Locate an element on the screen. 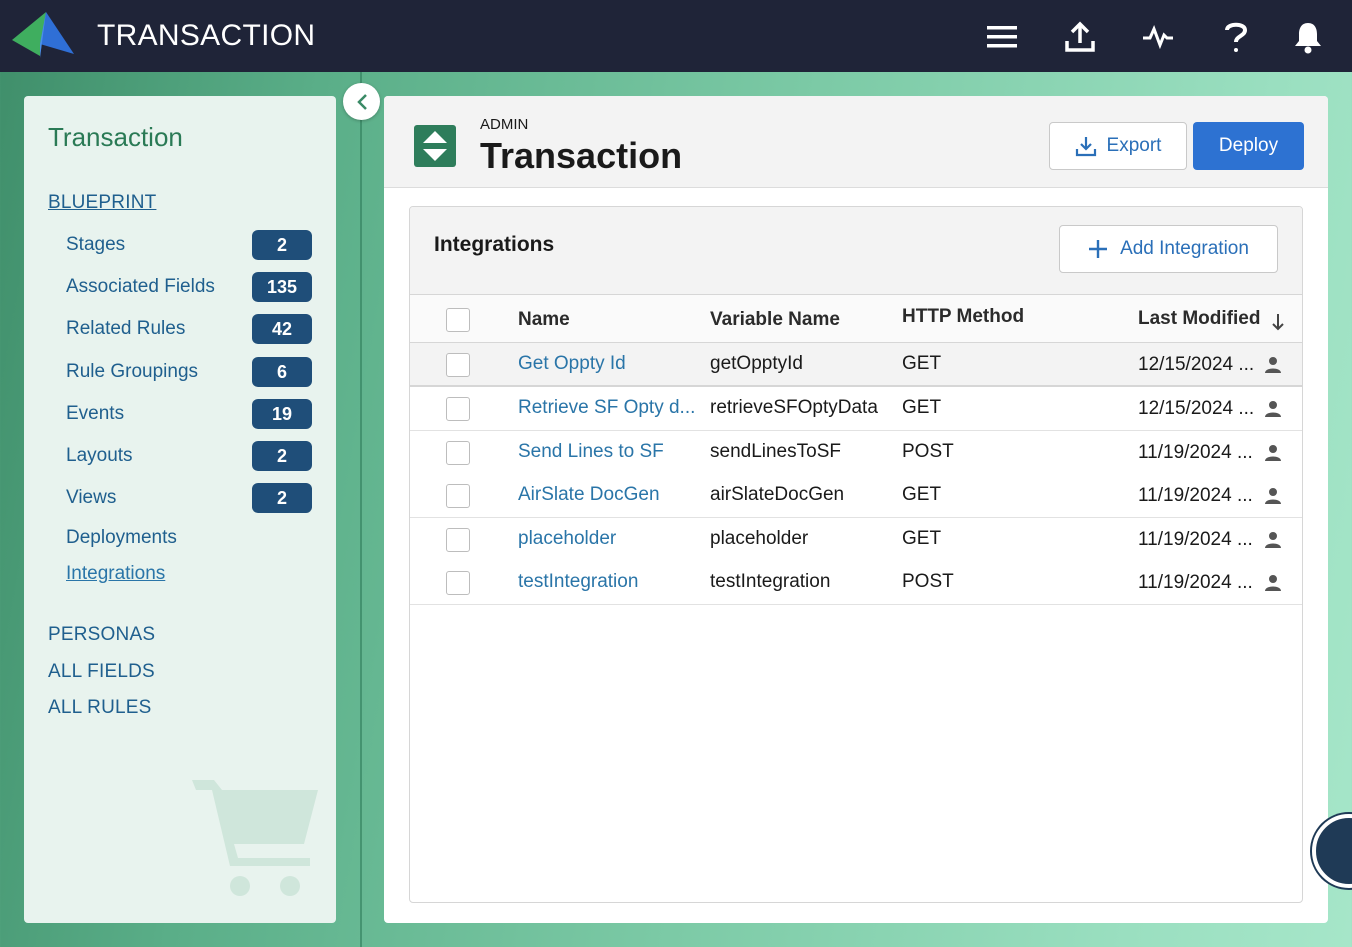 This screenshot has height=947, width=1352. sidebar-item-label: Deployments is located at coordinates (121, 537).